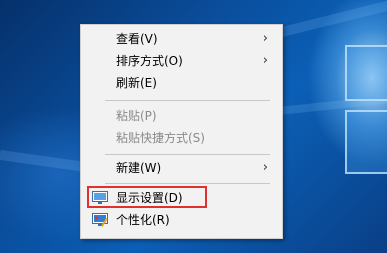  I want to click on menu-item-refresh: 刷新(E), so click(181, 83).